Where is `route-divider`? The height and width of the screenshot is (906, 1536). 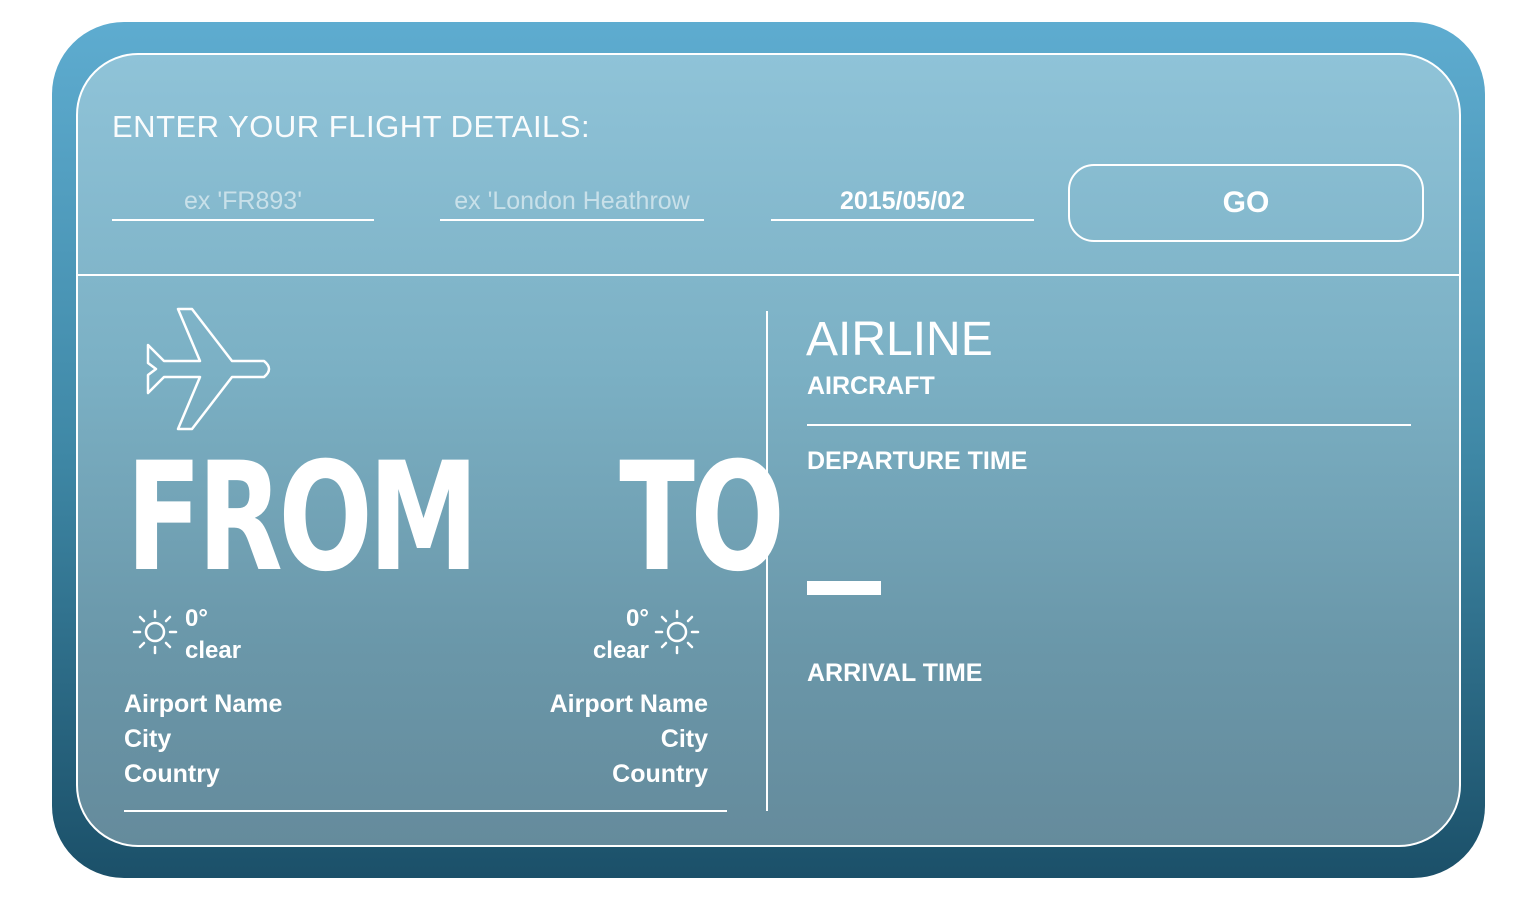 route-divider is located at coordinates (425, 811).